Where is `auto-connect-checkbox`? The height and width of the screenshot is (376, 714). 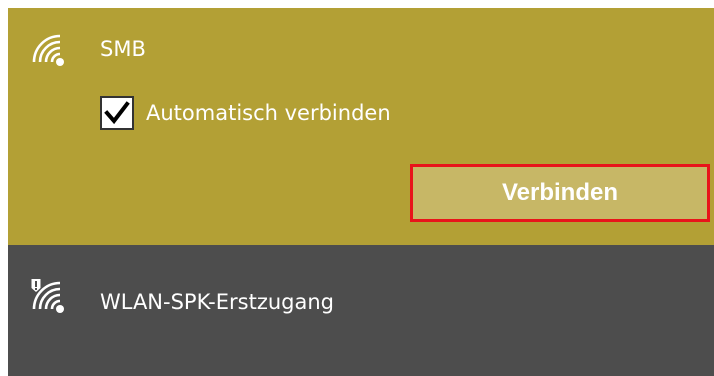
auto-connect-checkbox is located at coordinates (117, 113).